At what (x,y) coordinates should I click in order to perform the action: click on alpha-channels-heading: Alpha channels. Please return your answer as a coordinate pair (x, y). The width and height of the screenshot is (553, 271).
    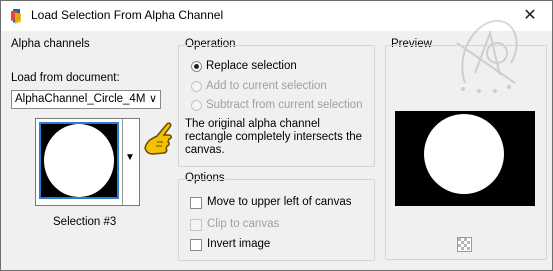
    Looking at the image, I should click on (50, 44).